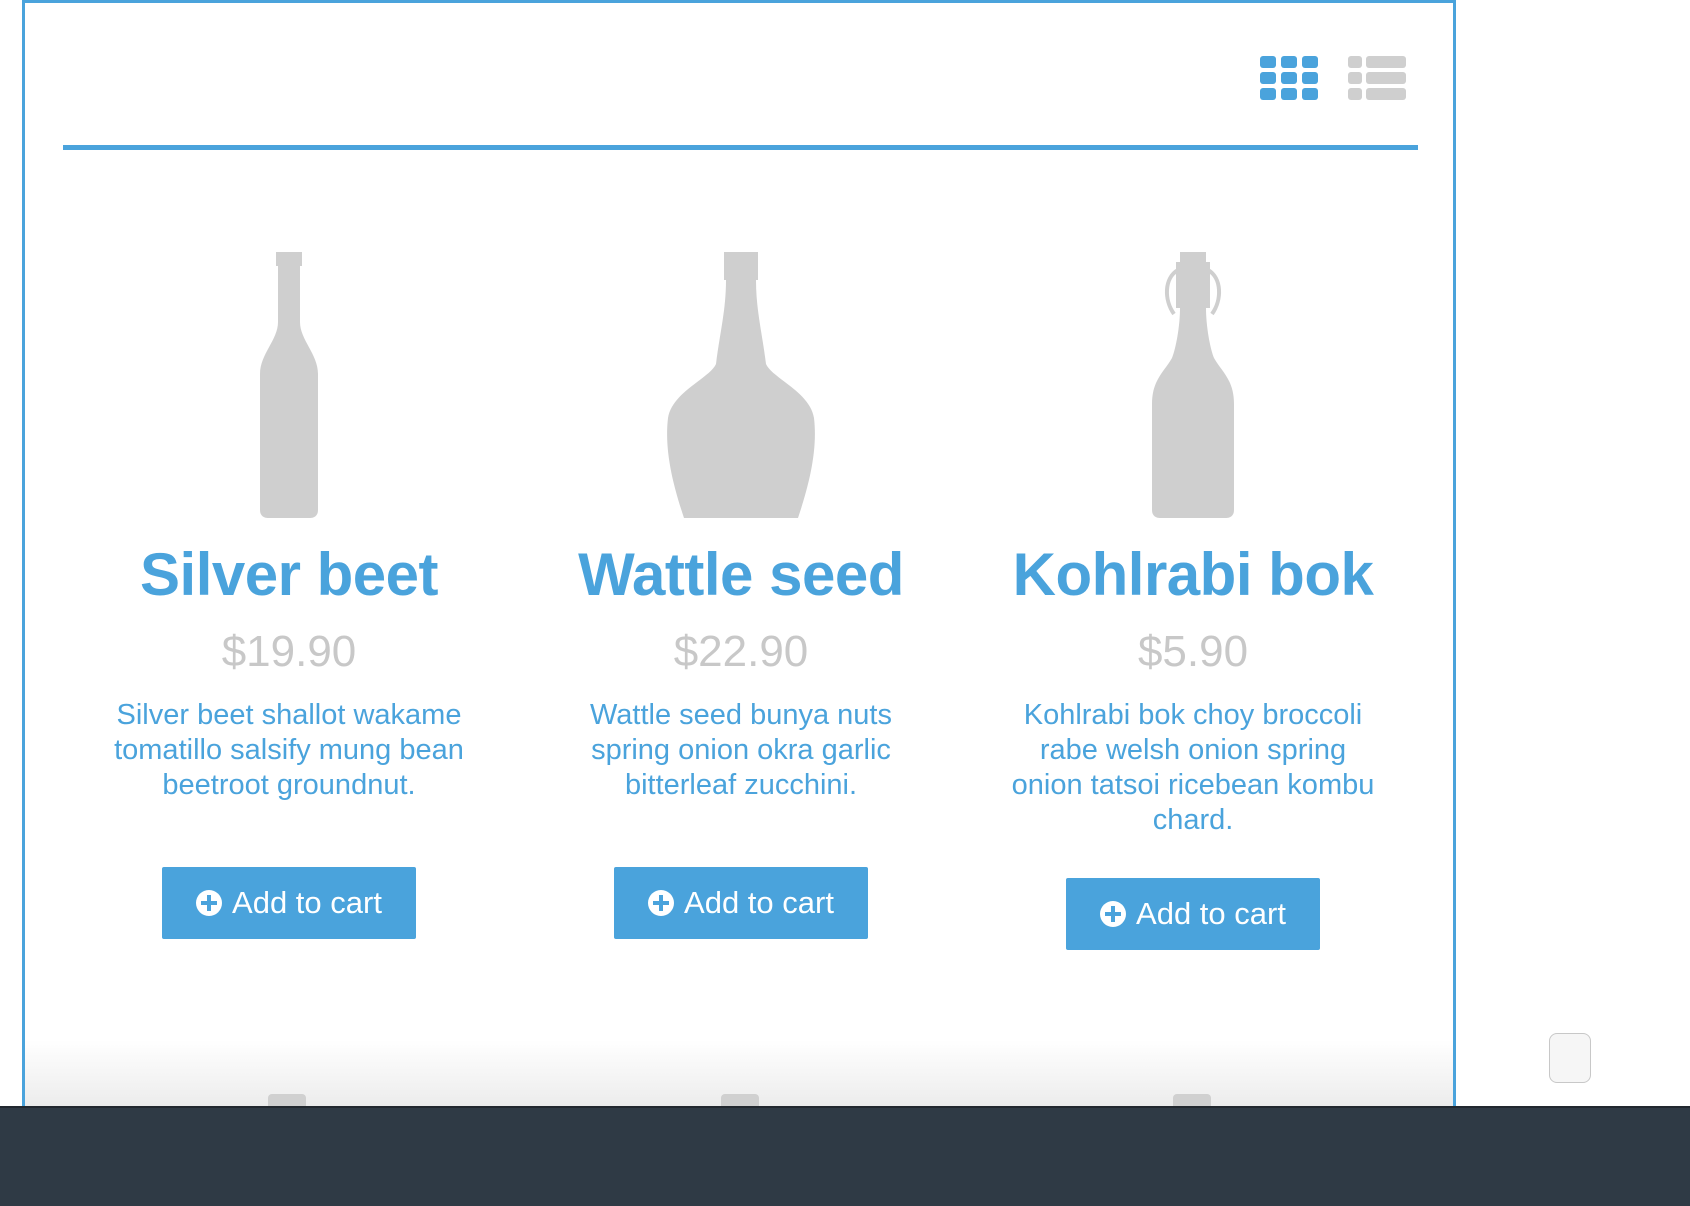  I want to click on liquor-bottle-icon, so click(741, 385).